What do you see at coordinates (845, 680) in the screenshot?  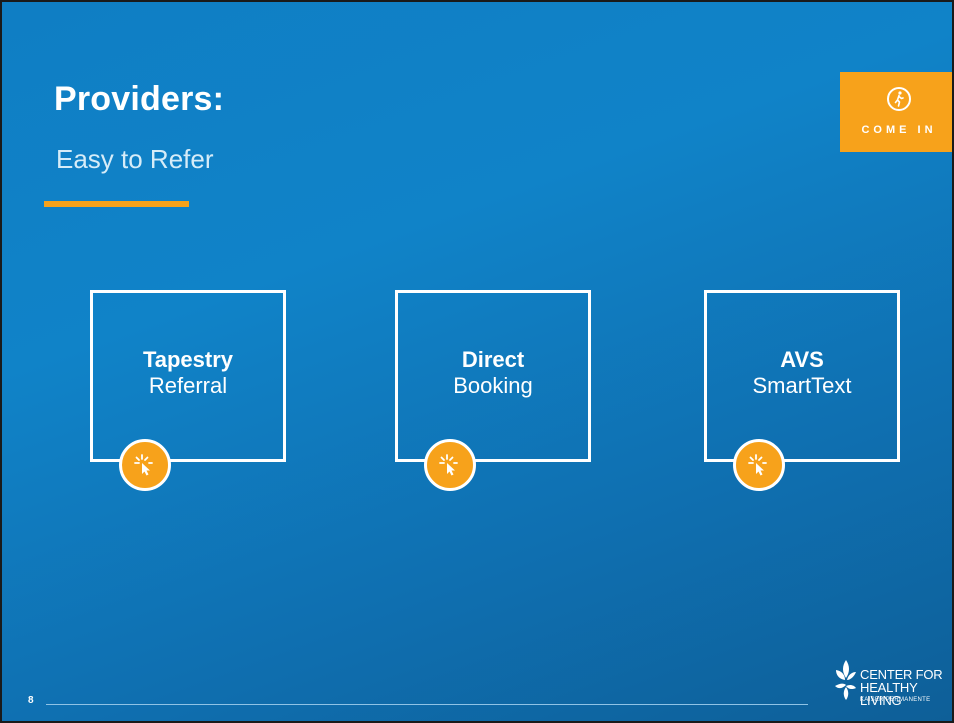 I see `flower-logo-icon` at bounding box center [845, 680].